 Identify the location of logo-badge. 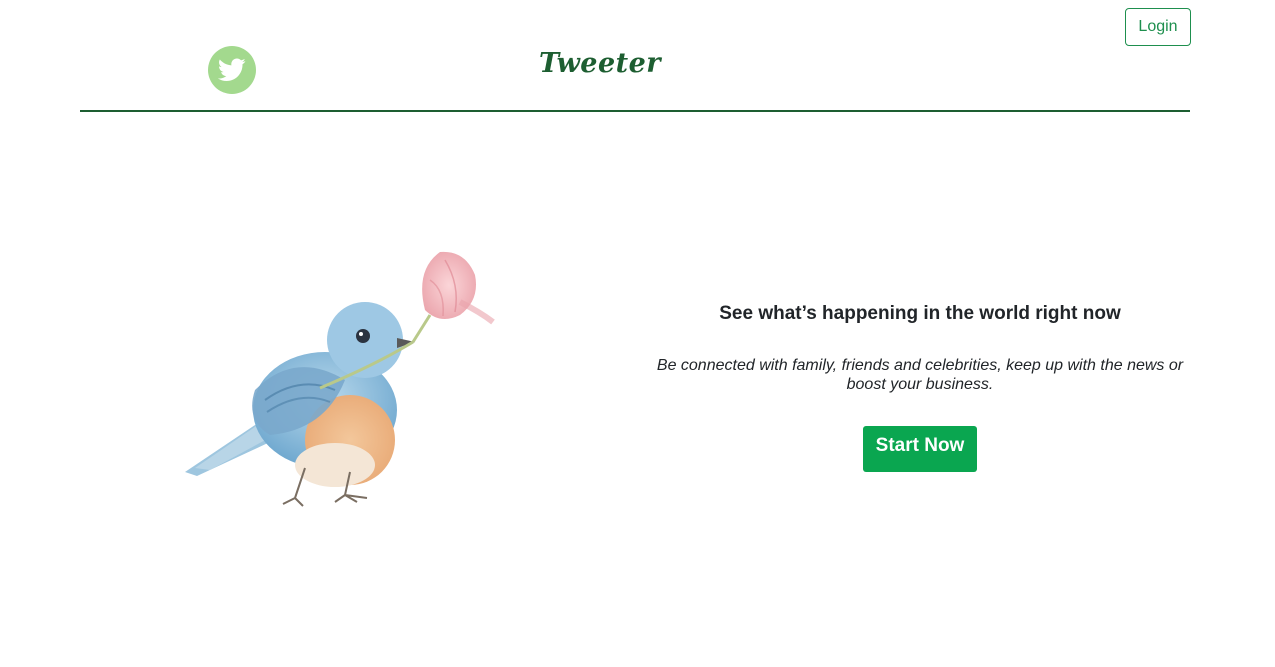
(232, 70).